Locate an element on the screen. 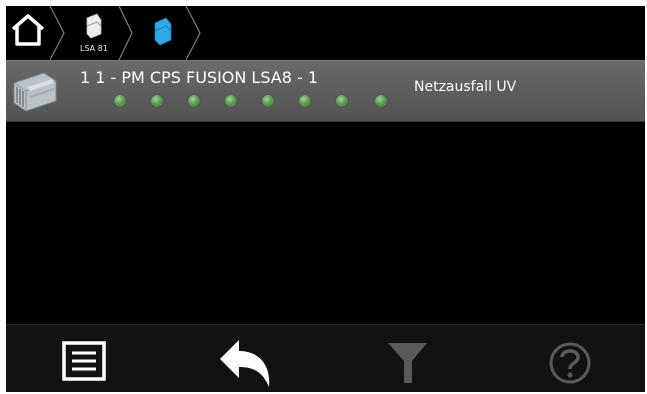 Image resolution: width=647 pixels, height=394 pixels. device-title: 1 1 - PM CPS FUSION LSA8 - 1 is located at coordinates (199, 77).